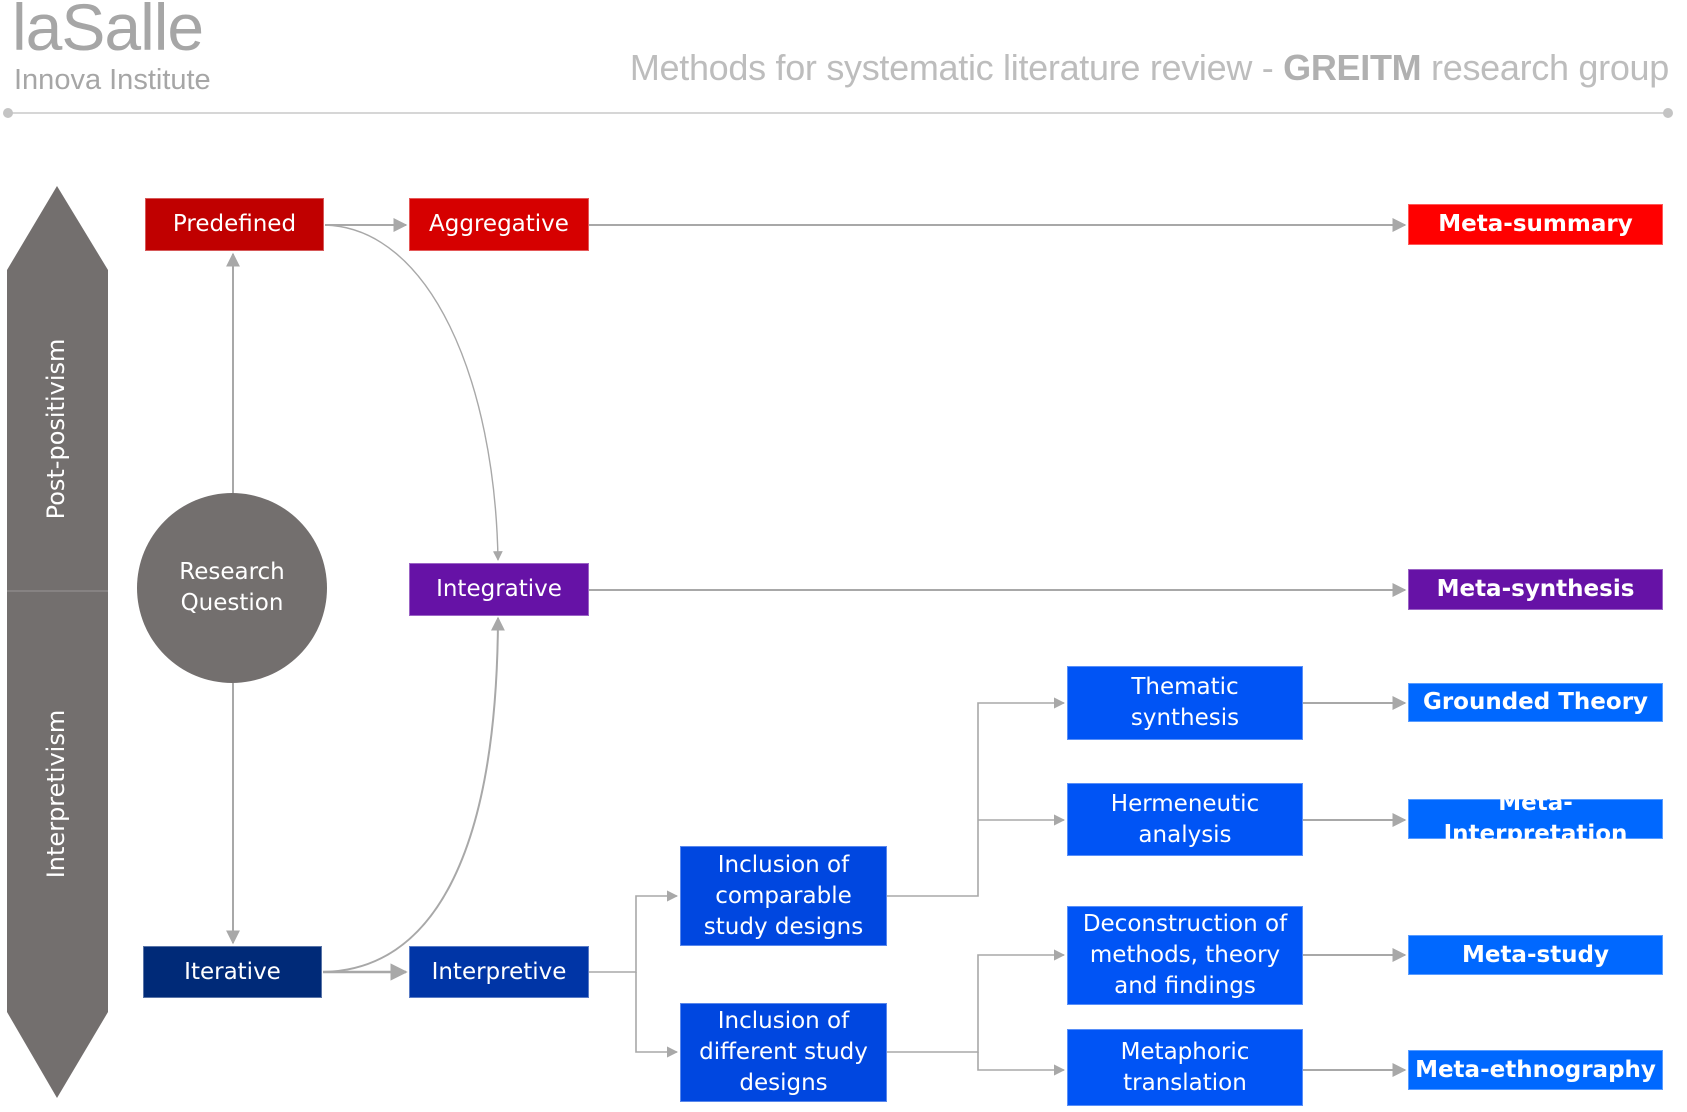 The width and height of the screenshot is (1687, 1112). What do you see at coordinates (634, 931) in the screenshot?
I see `interpretive-to-inclusion-connector` at bounding box center [634, 931].